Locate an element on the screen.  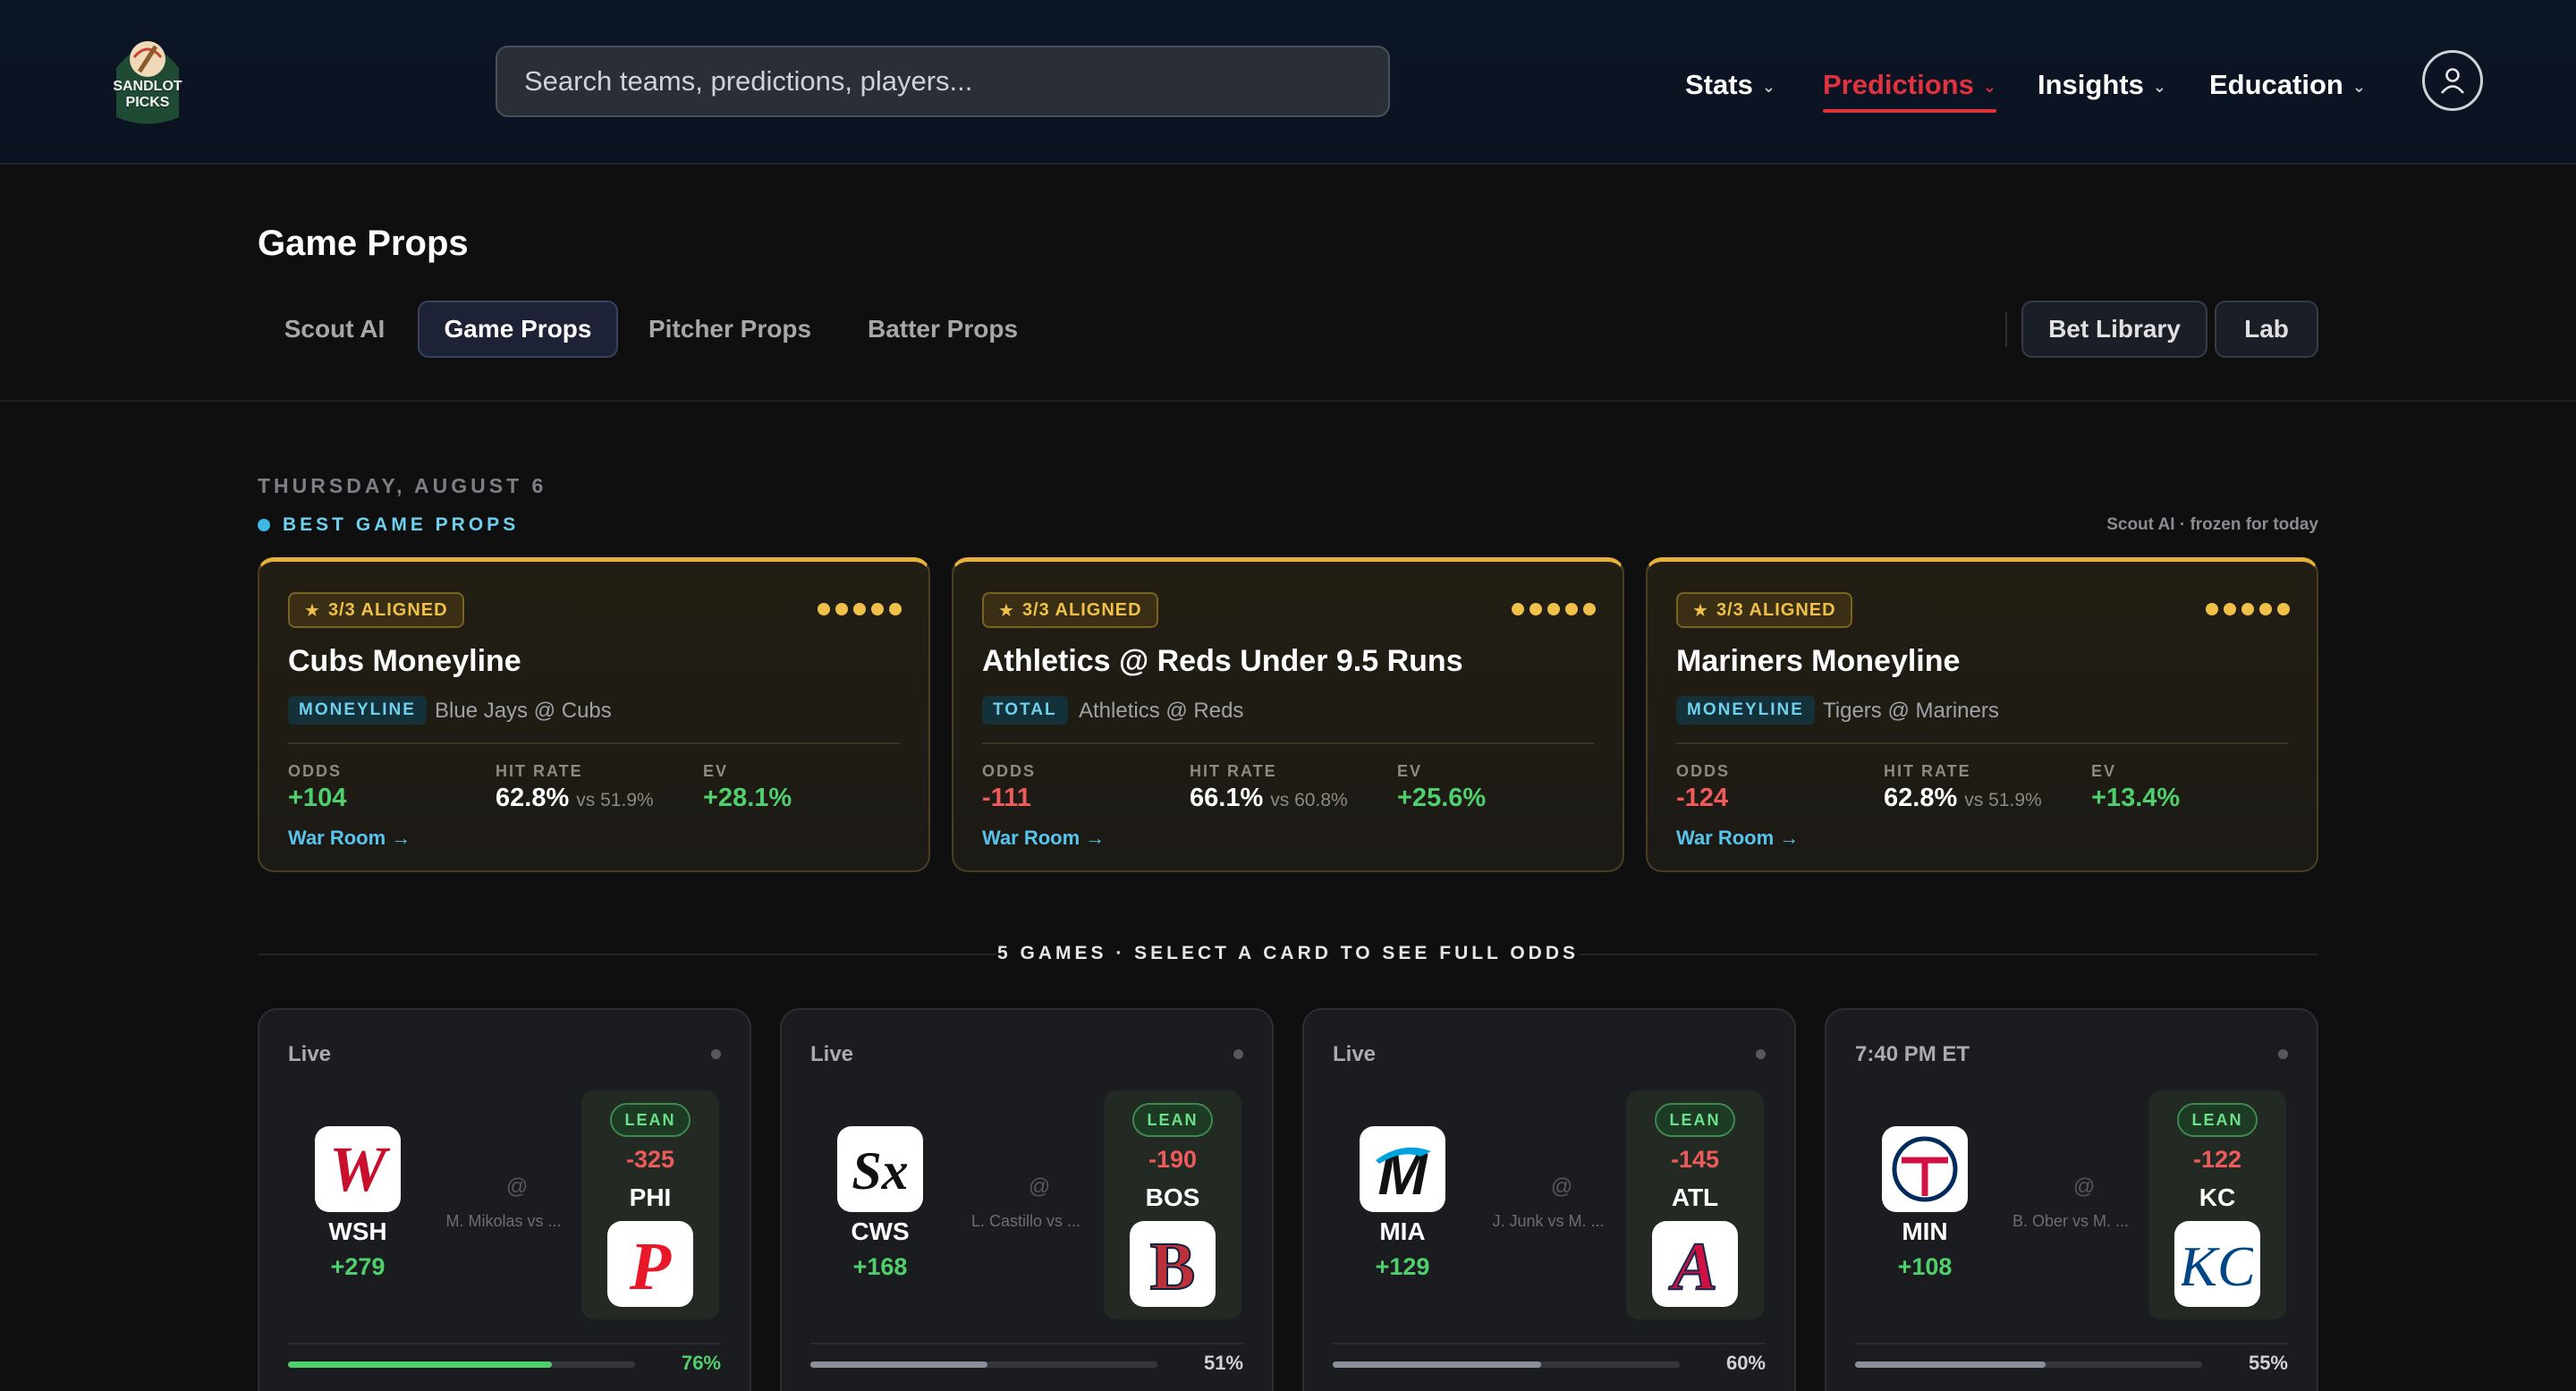
bet-library-button: Bet Library is located at coordinates (2114, 329).